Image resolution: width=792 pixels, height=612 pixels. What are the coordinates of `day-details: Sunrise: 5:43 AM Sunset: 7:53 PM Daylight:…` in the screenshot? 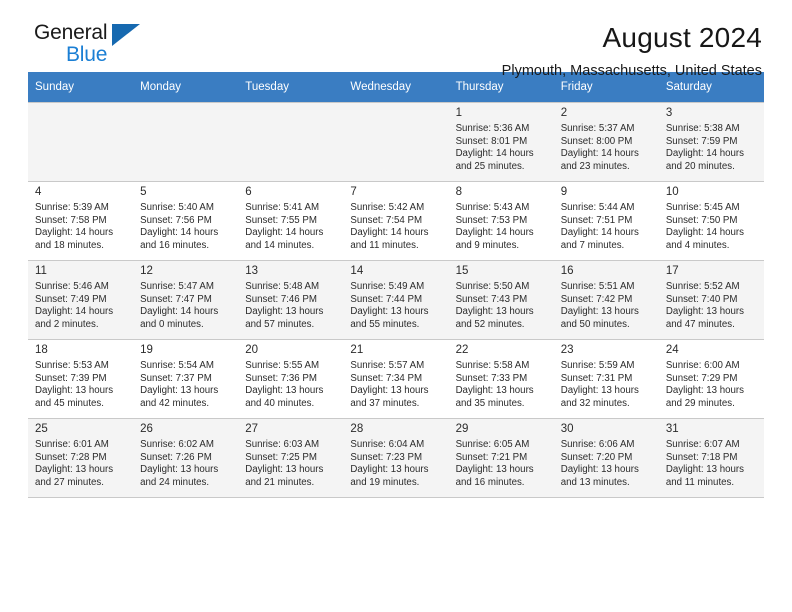 It's located at (502, 226).